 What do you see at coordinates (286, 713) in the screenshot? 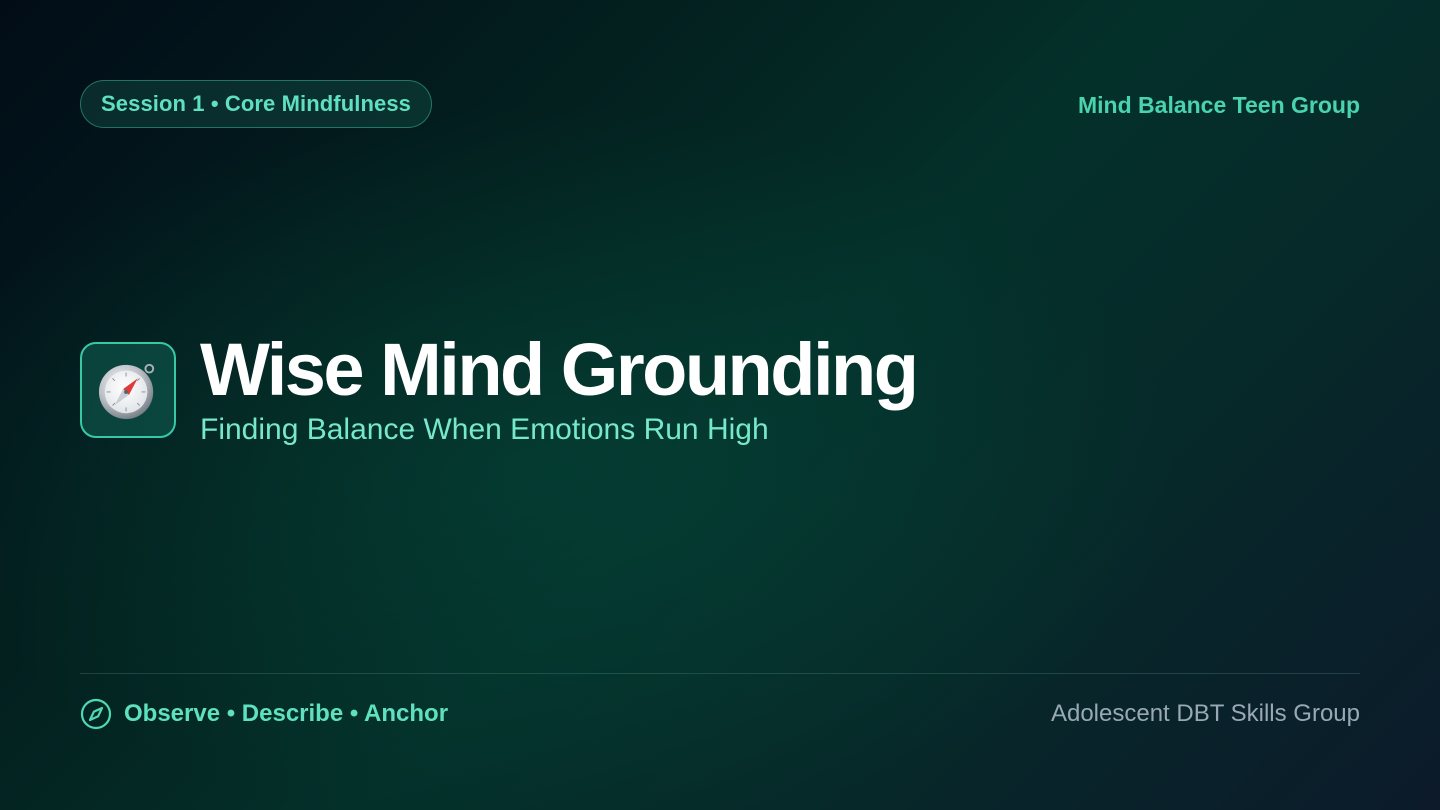
I see `footer-skill-tags: Observe • Describe • Anchor` at bounding box center [286, 713].